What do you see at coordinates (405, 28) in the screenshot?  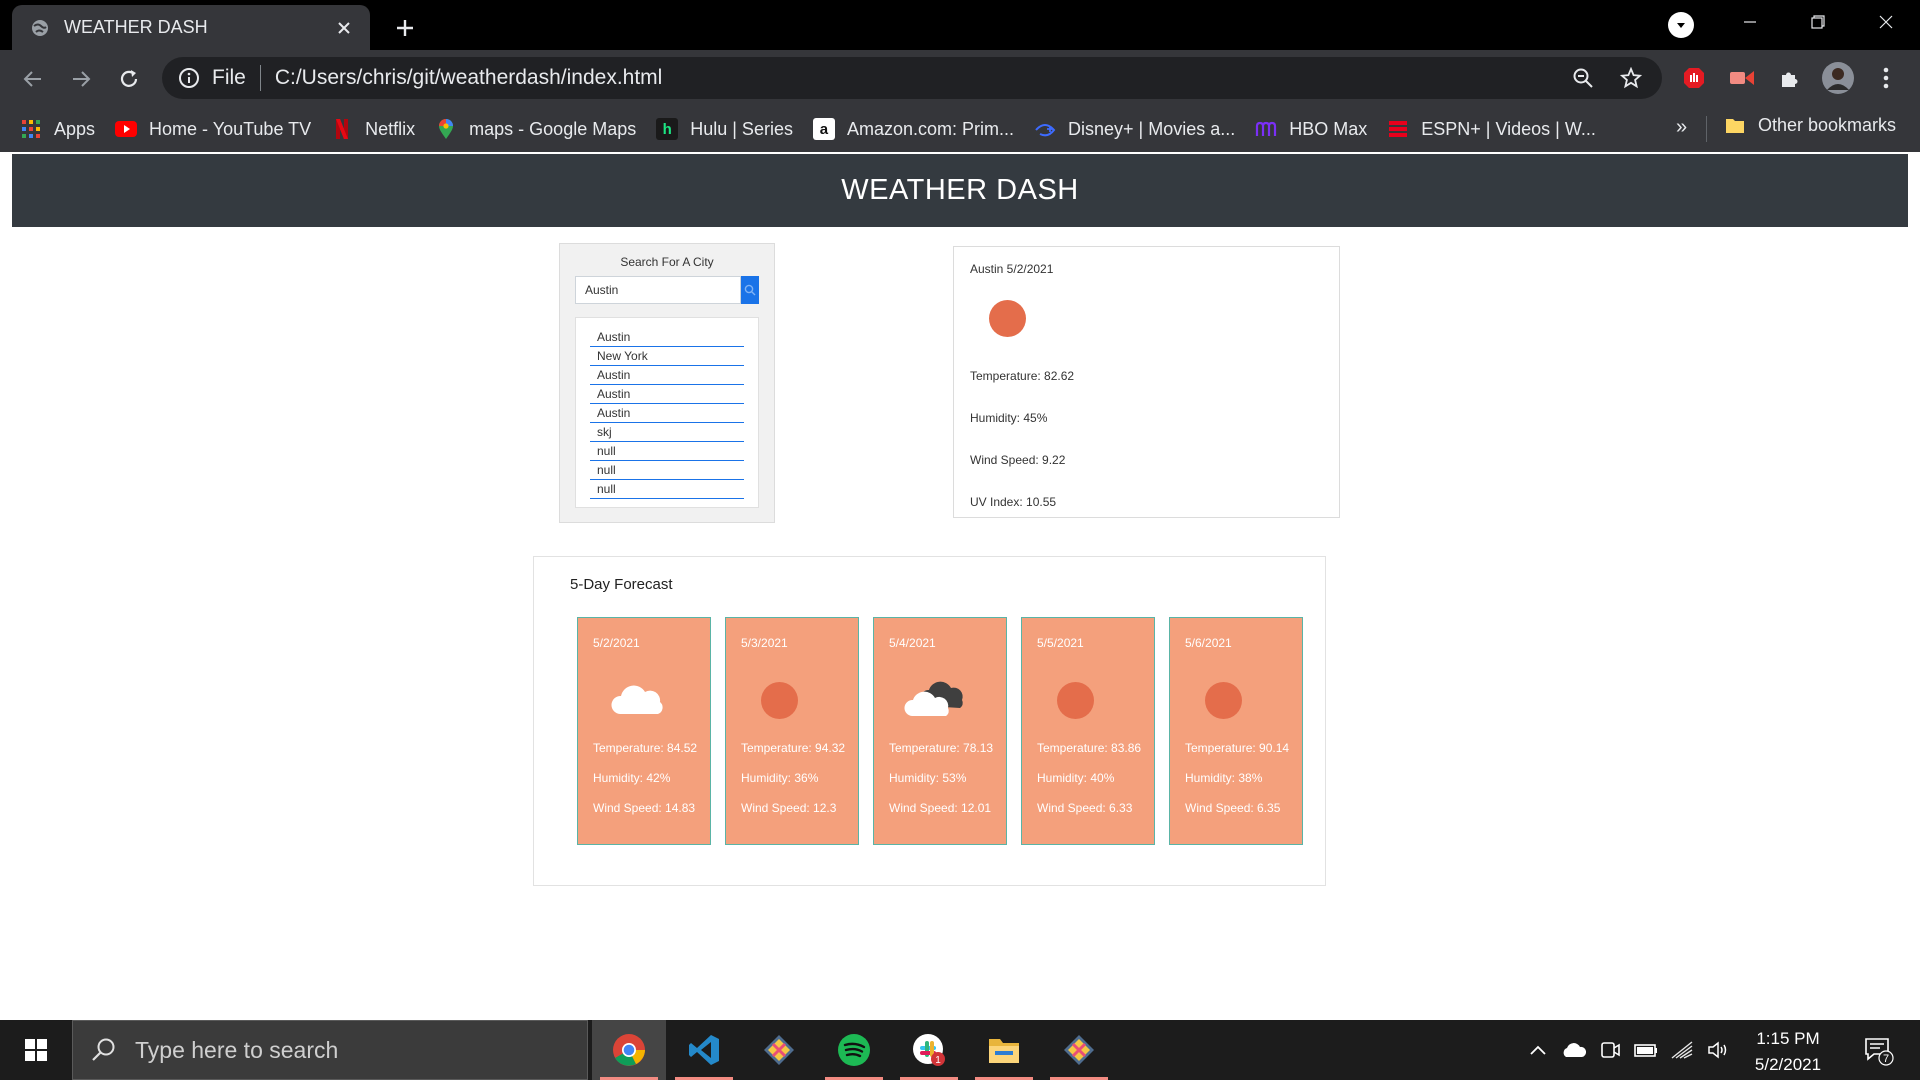 I see `new-tab-button` at bounding box center [405, 28].